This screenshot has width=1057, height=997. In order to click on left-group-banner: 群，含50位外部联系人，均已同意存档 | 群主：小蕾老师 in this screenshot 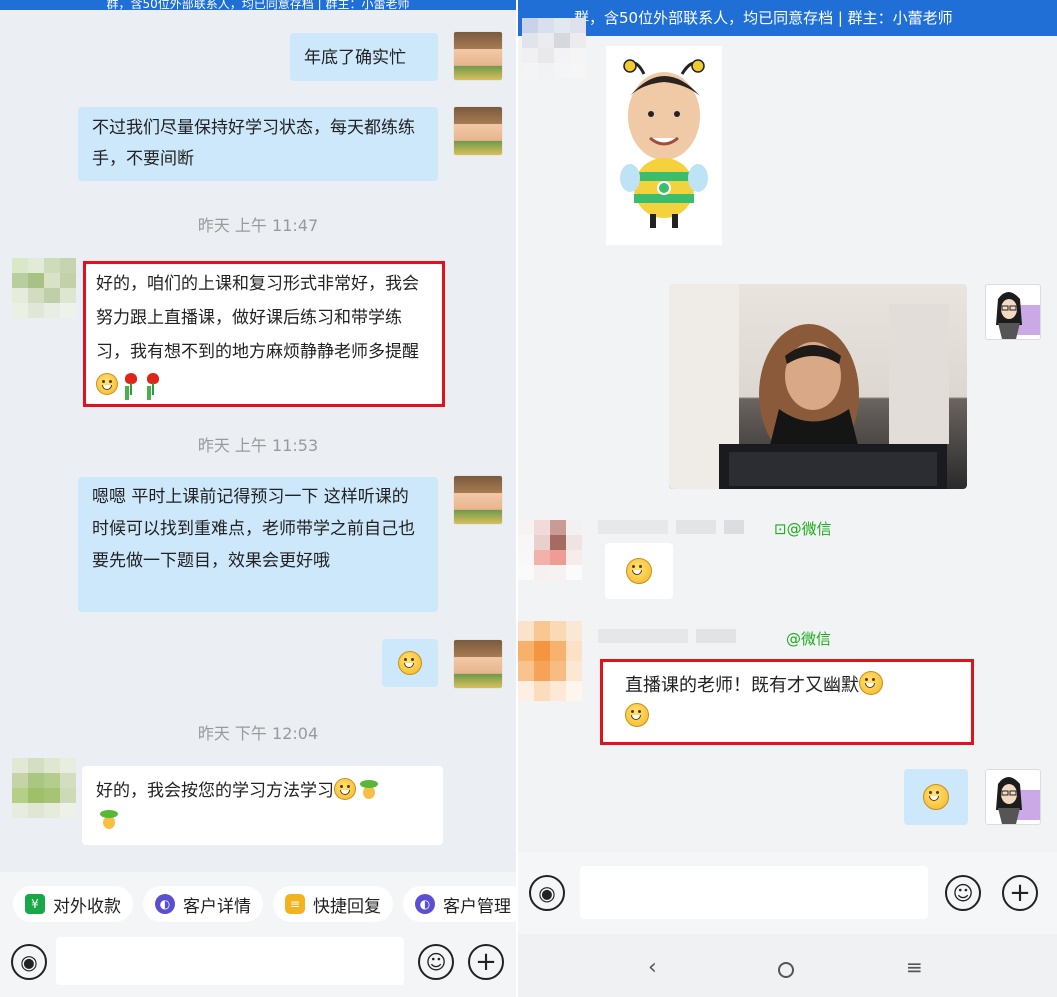, I will do `click(258, 5)`.